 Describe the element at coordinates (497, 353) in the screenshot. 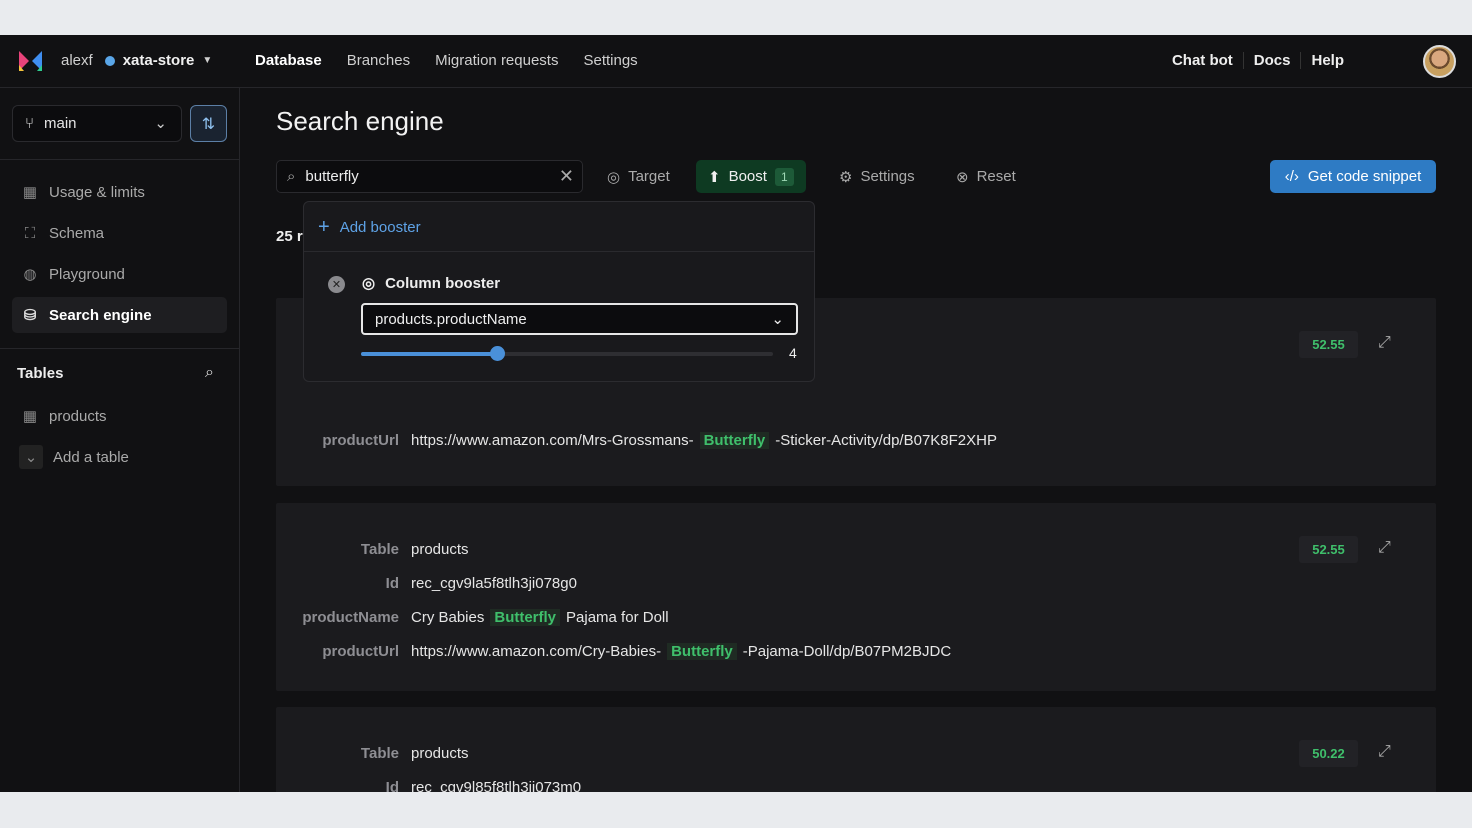

I see `slider-thumb` at that location.